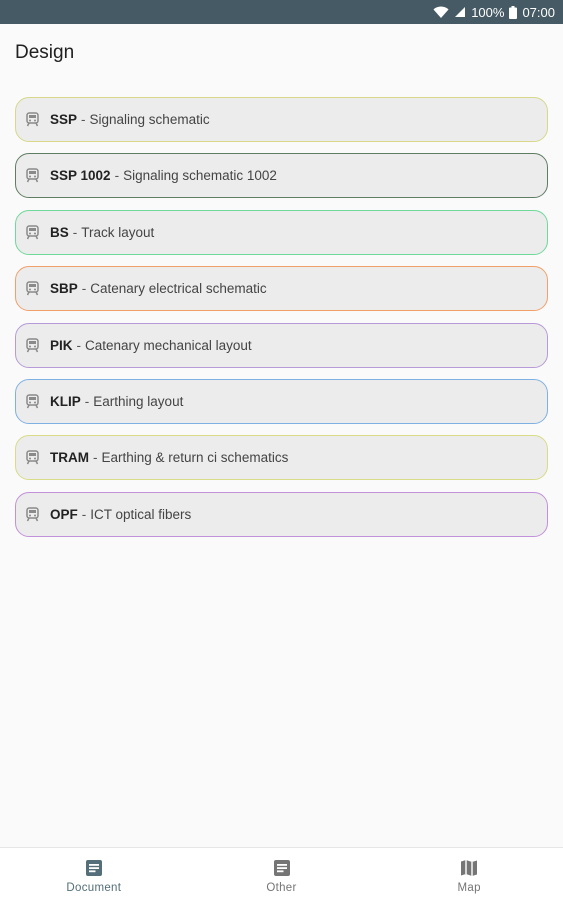 This screenshot has width=563, height=900. I want to click on item-description: Catenary electrical schematic, so click(178, 289).